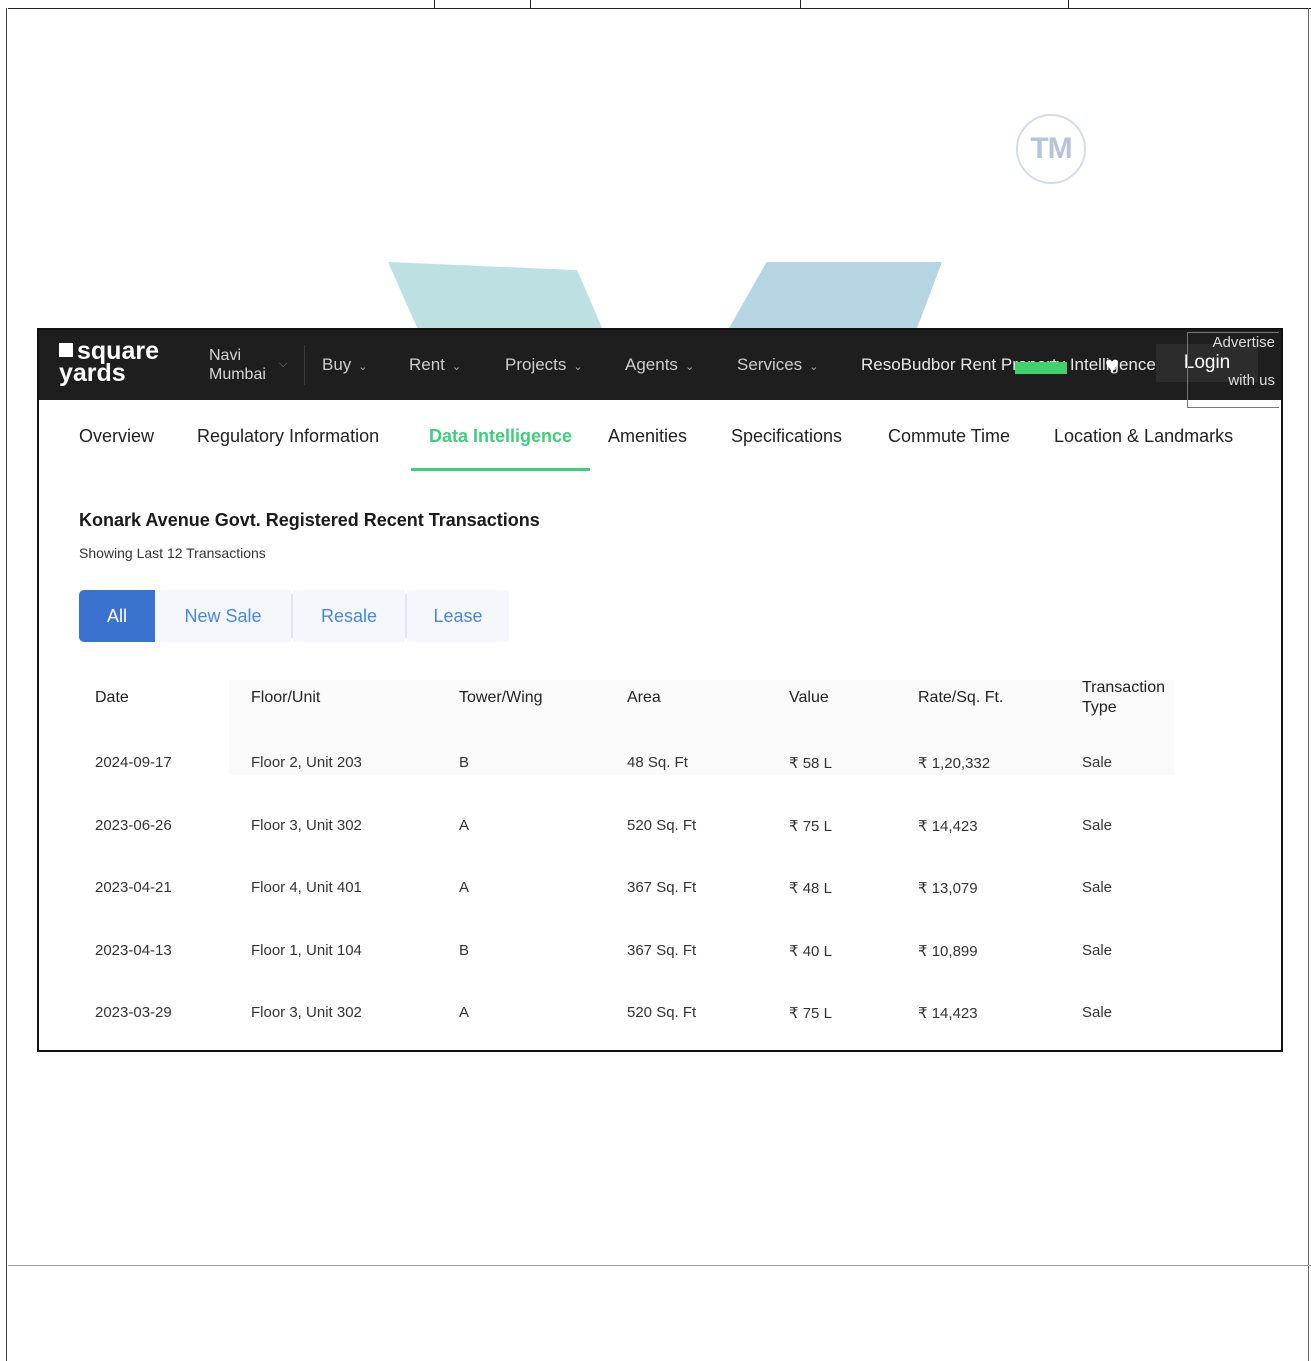 This screenshot has height=1361, width=1311. Describe the element at coordinates (1143, 436) in the screenshot. I see `tab-location-landmarks: Location & Landmarks` at that location.